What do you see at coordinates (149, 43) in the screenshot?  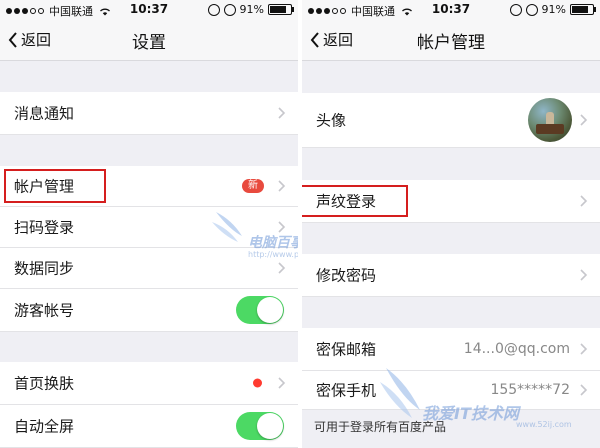 I see `page-title: 设置` at bounding box center [149, 43].